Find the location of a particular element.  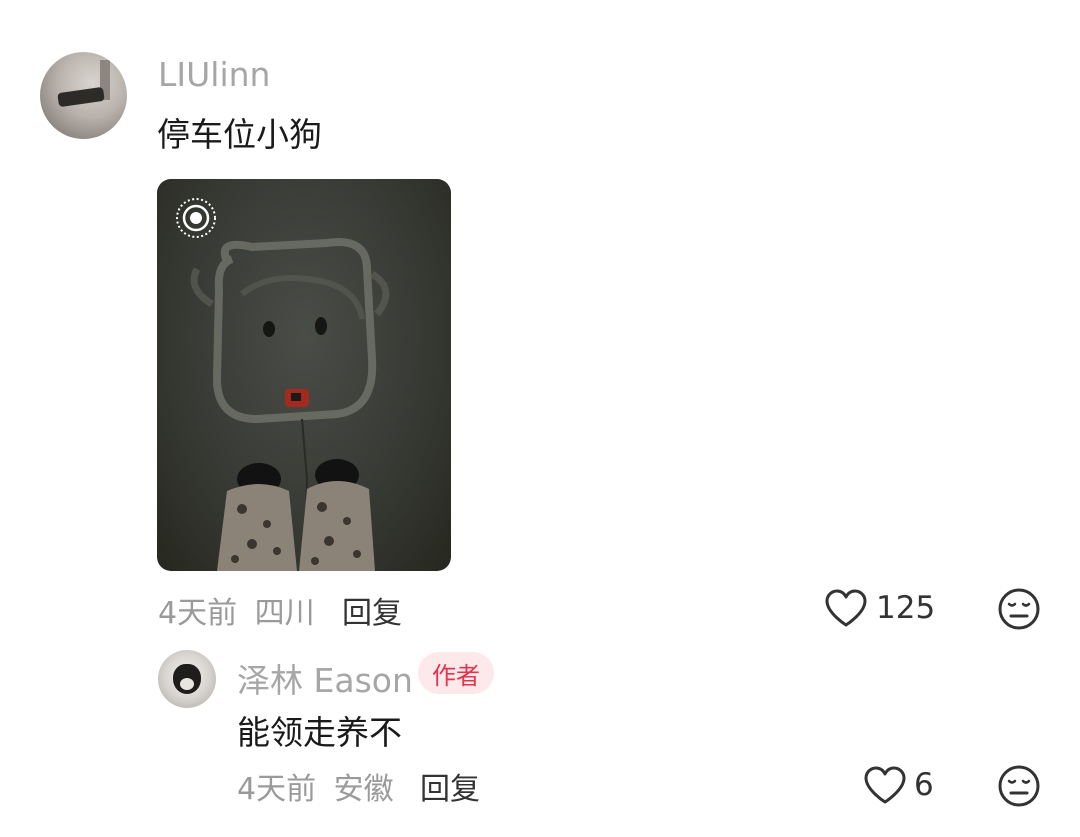

comment-location: 四川 is located at coordinates (284, 613).